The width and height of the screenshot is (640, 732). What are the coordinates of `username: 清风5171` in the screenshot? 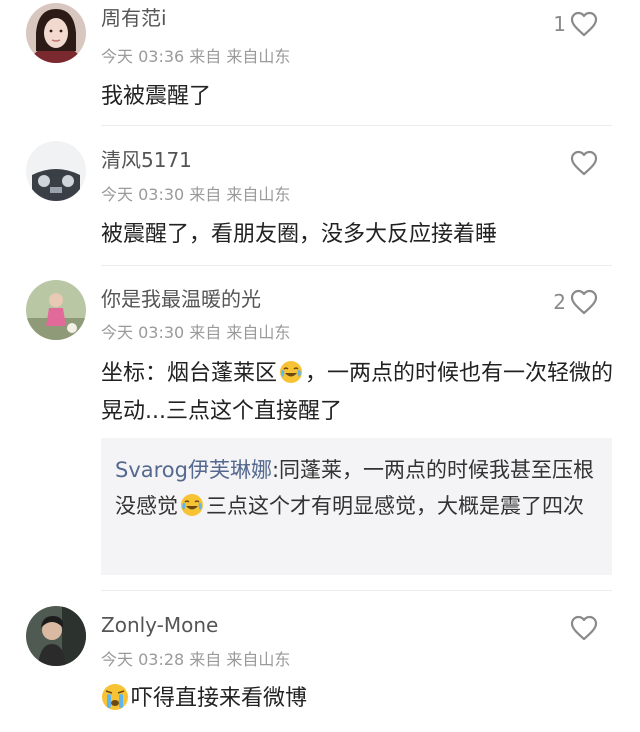 It's located at (146, 160).